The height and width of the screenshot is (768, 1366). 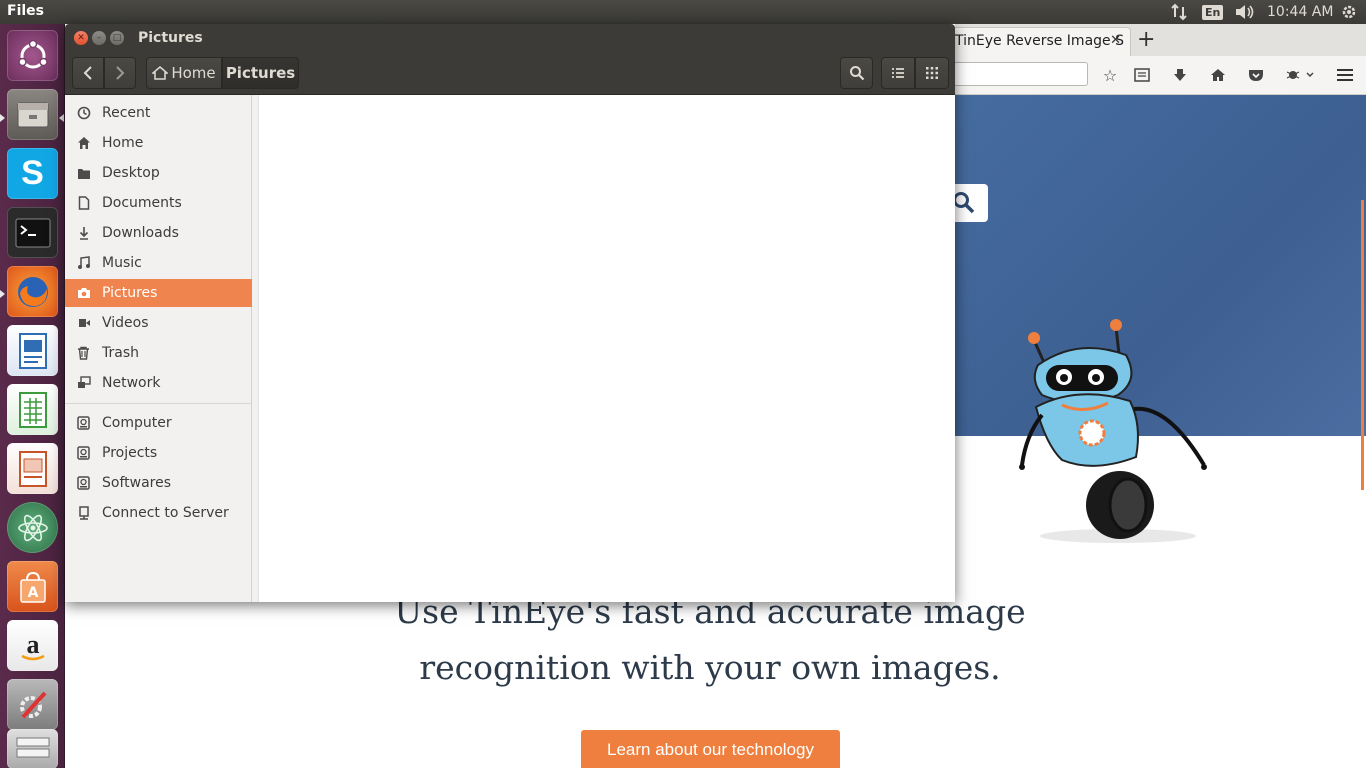 I want to click on breadcrumb-home: Home, so click(x=184, y=73).